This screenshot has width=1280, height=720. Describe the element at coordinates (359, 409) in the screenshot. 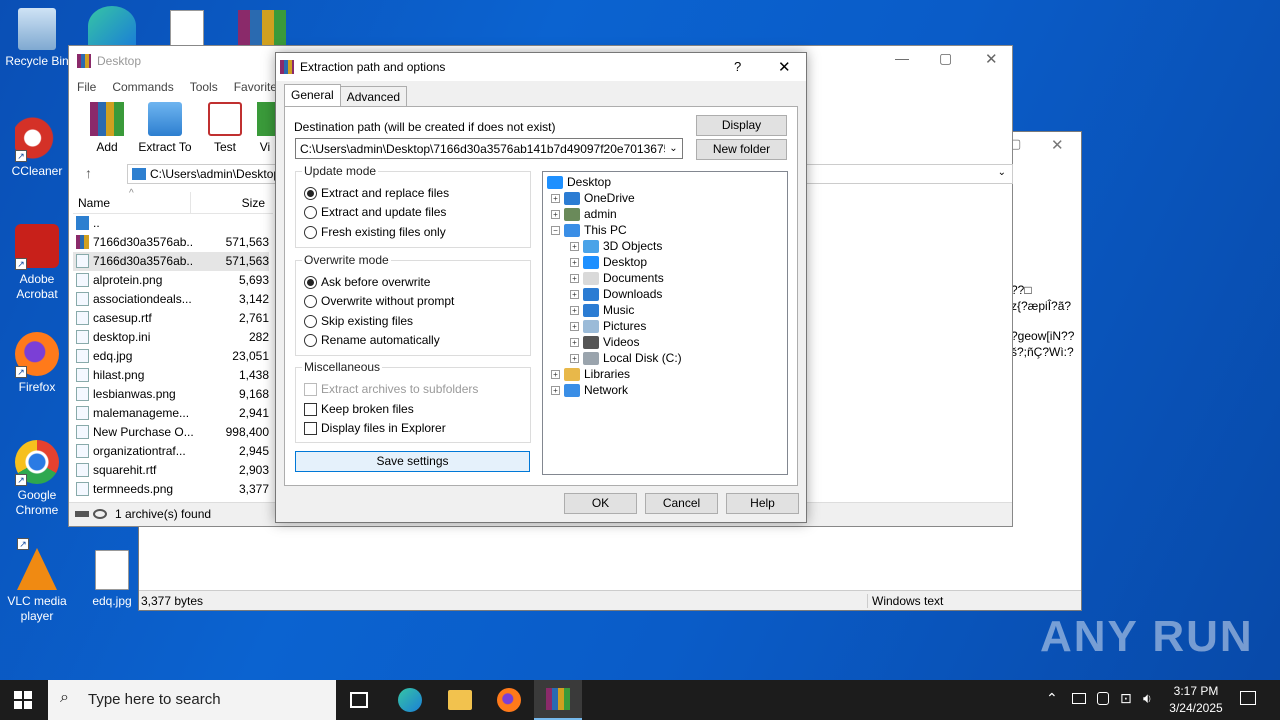

I see `checkbox-keep-broken-files: Keep broken files` at that location.